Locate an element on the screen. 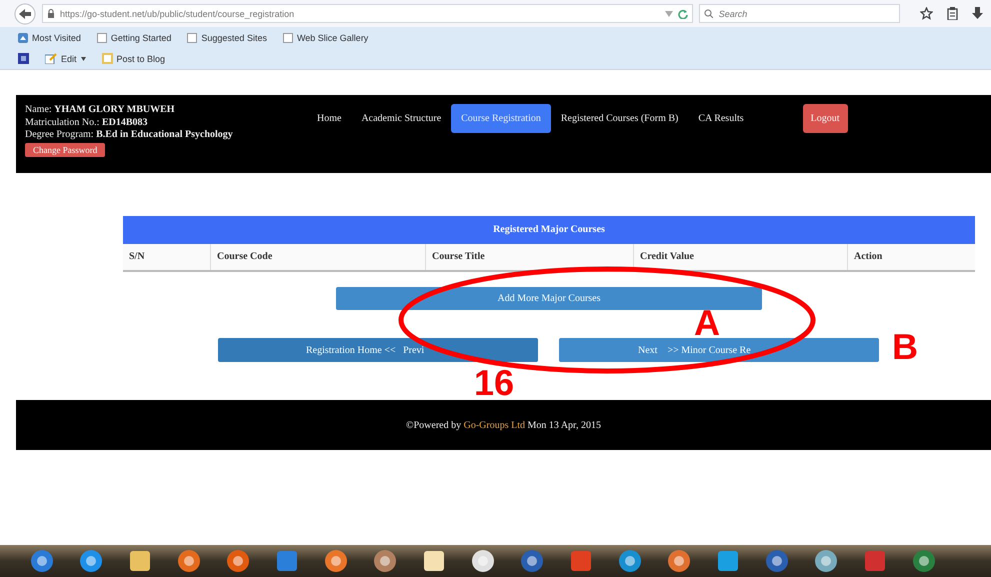  add-courses-button: Add More Major Courses is located at coordinates (549, 298).